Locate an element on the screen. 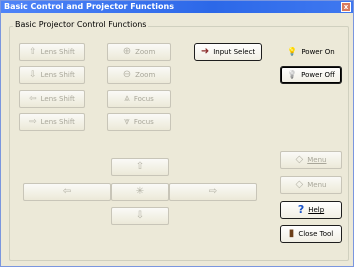 The image size is (354, 267). arrow-up-icon: ⇧ is located at coordinates (140, 166).